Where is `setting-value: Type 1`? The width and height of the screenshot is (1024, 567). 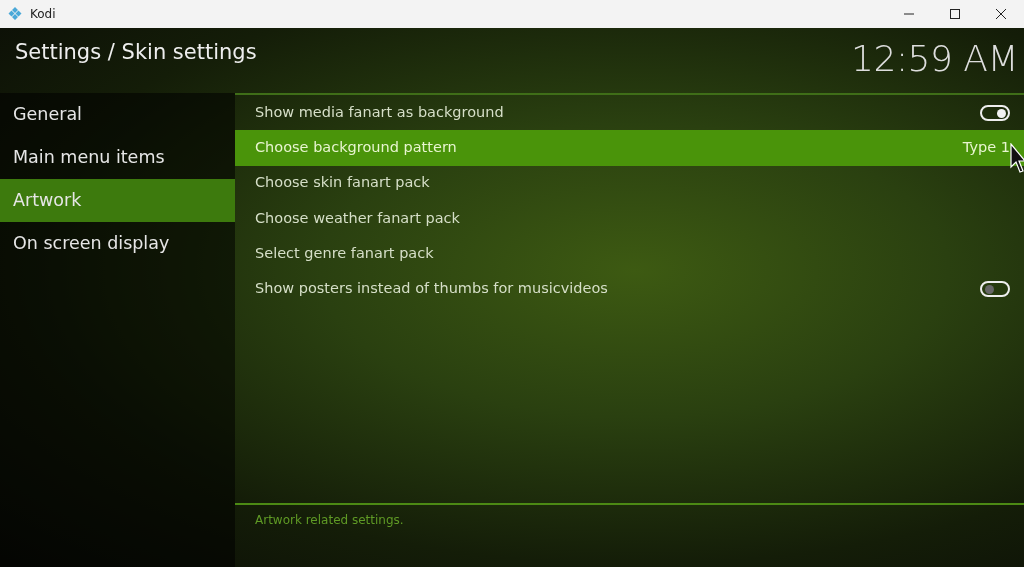 setting-value: Type 1 is located at coordinates (986, 148).